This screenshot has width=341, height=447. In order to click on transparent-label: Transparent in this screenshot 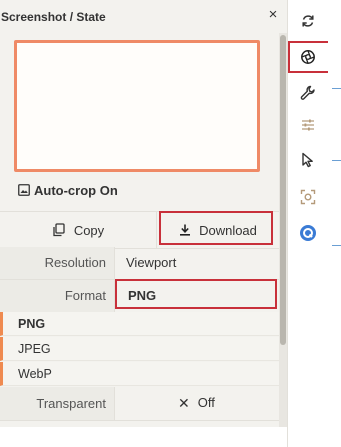, I will do `click(57, 403)`.